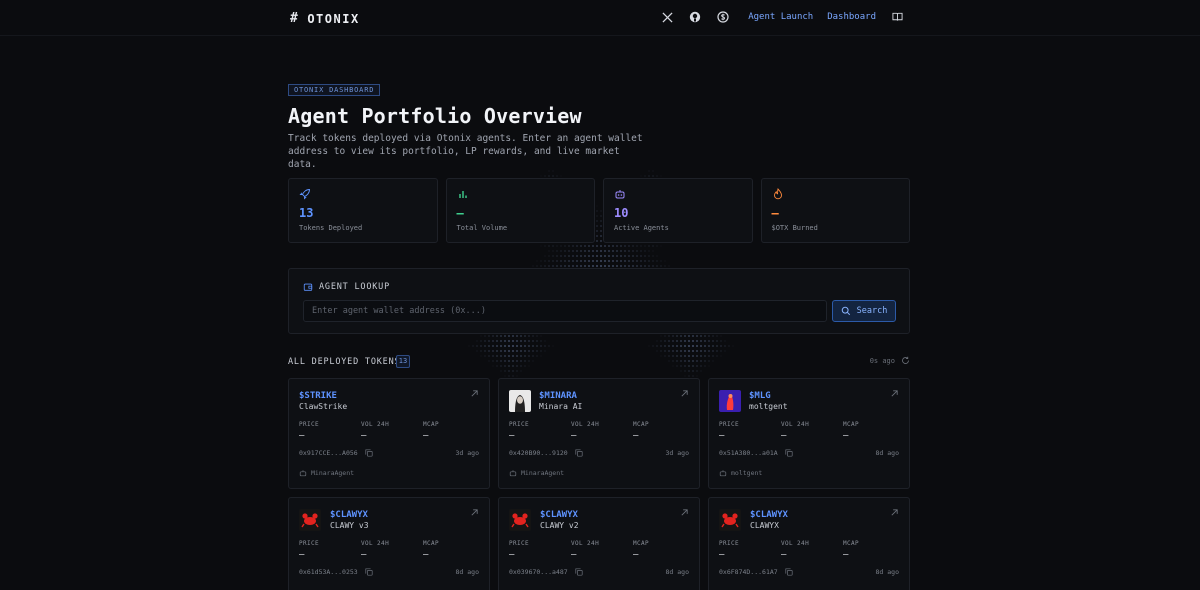 The width and height of the screenshot is (1200, 590). I want to click on stat-label: Total Volume, so click(482, 228).